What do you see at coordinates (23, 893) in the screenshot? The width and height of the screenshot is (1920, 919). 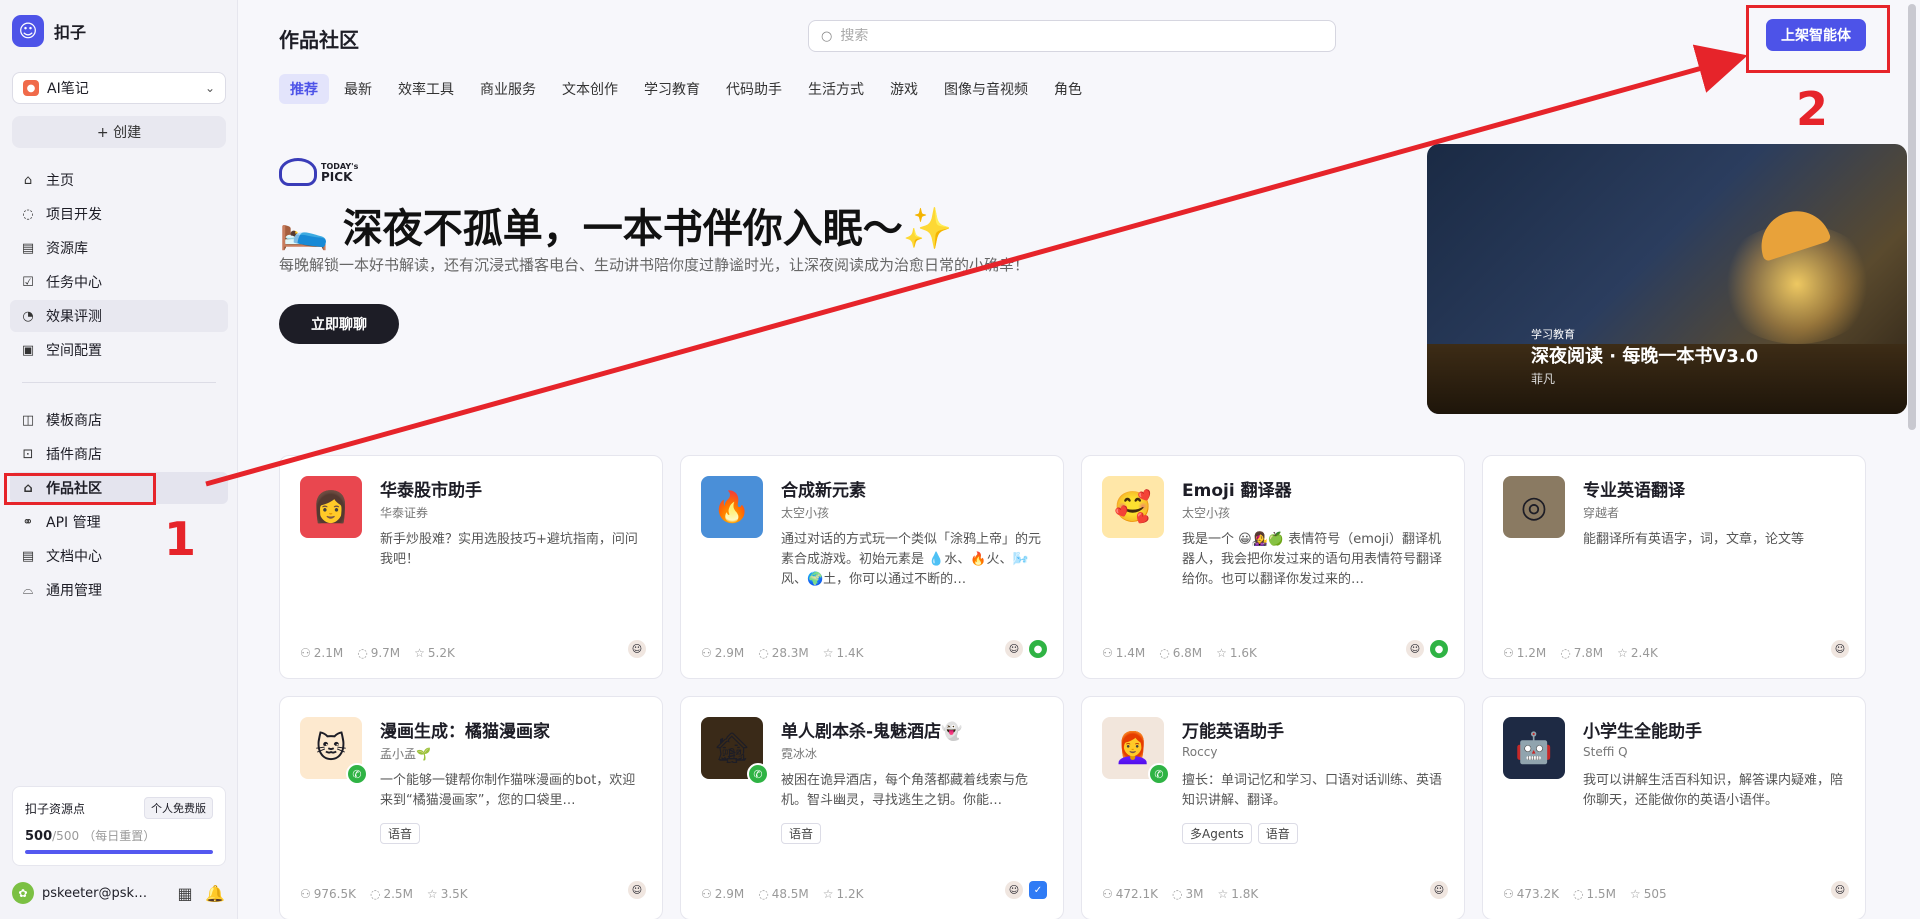 I see `user-avatar: ✿` at bounding box center [23, 893].